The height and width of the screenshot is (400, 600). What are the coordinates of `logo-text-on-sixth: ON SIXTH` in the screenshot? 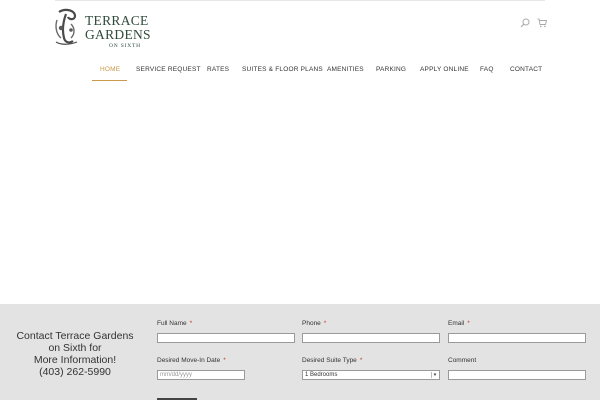 It's located at (125, 46).